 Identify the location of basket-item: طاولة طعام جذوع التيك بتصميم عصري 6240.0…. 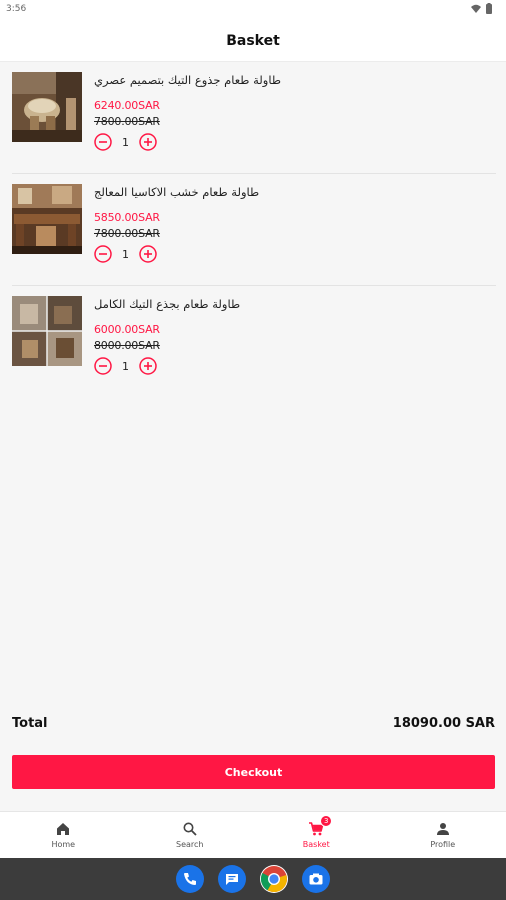
(253, 118).